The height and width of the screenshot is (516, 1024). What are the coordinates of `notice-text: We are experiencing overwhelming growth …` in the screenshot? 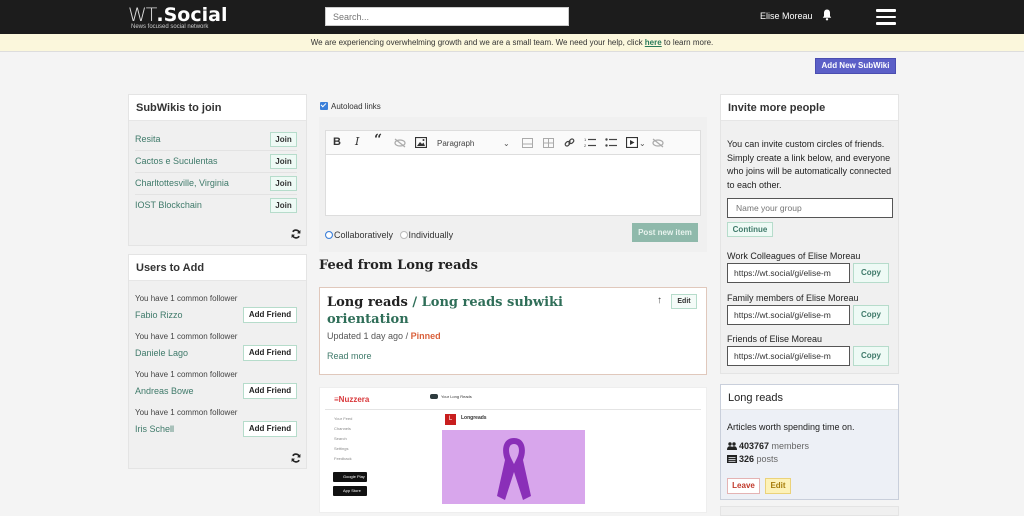 It's located at (477, 42).